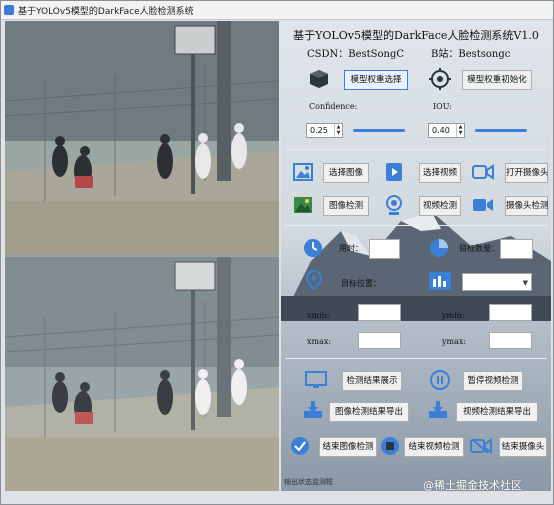 The width and height of the screenshot is (554, 505). What do you see at coordinates (416, 35) in the screenshot?
I see `system-title: 基于YOLOv5模型的DarkFace人脸检测系统V1.0` at bounding box center [416, 35].